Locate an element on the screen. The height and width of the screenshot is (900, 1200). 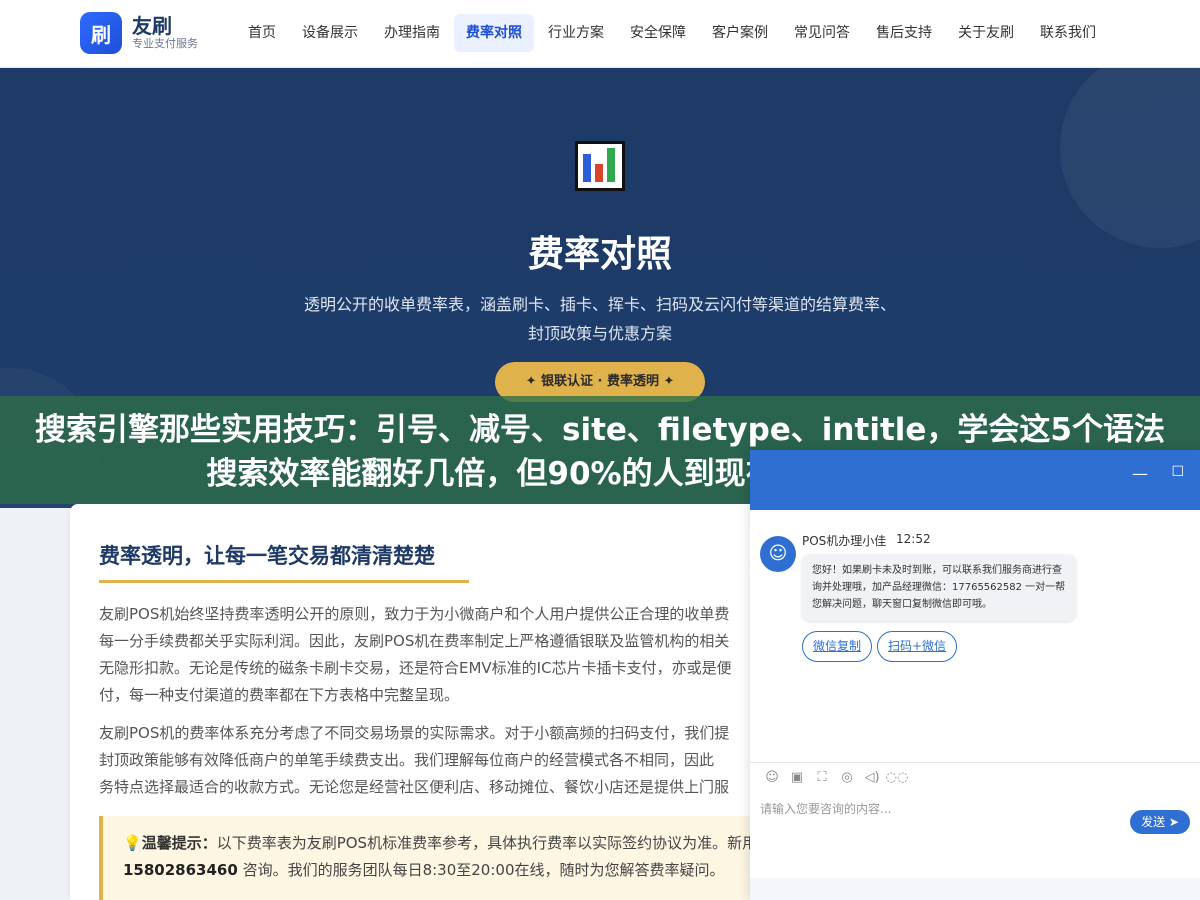
nav-item: 常见问答 is located at coordinates (822, 33).